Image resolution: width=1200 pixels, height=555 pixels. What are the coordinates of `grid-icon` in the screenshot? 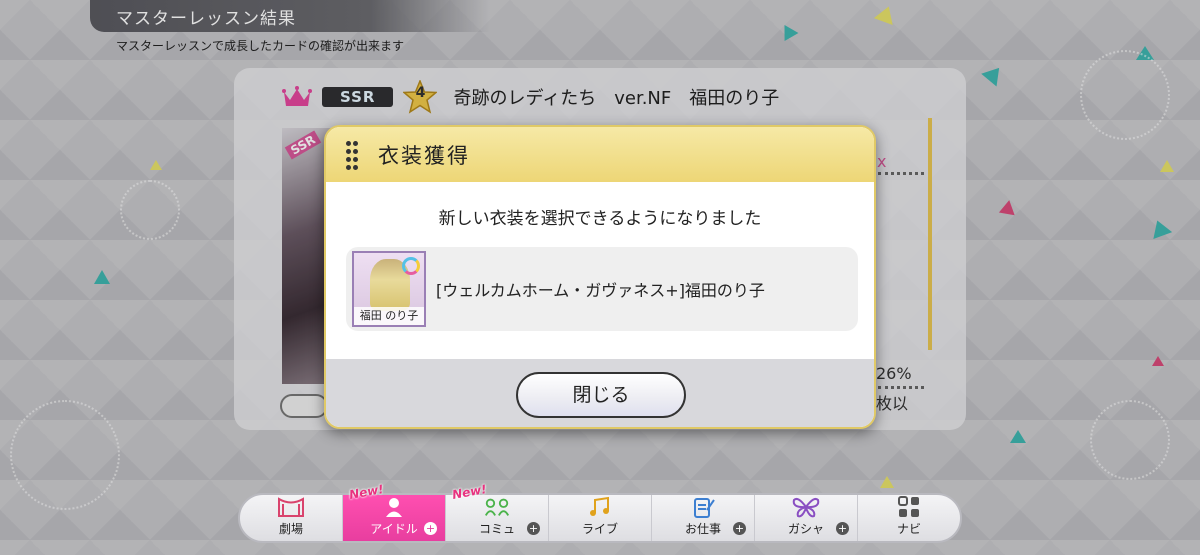 It's located at (909, 506).